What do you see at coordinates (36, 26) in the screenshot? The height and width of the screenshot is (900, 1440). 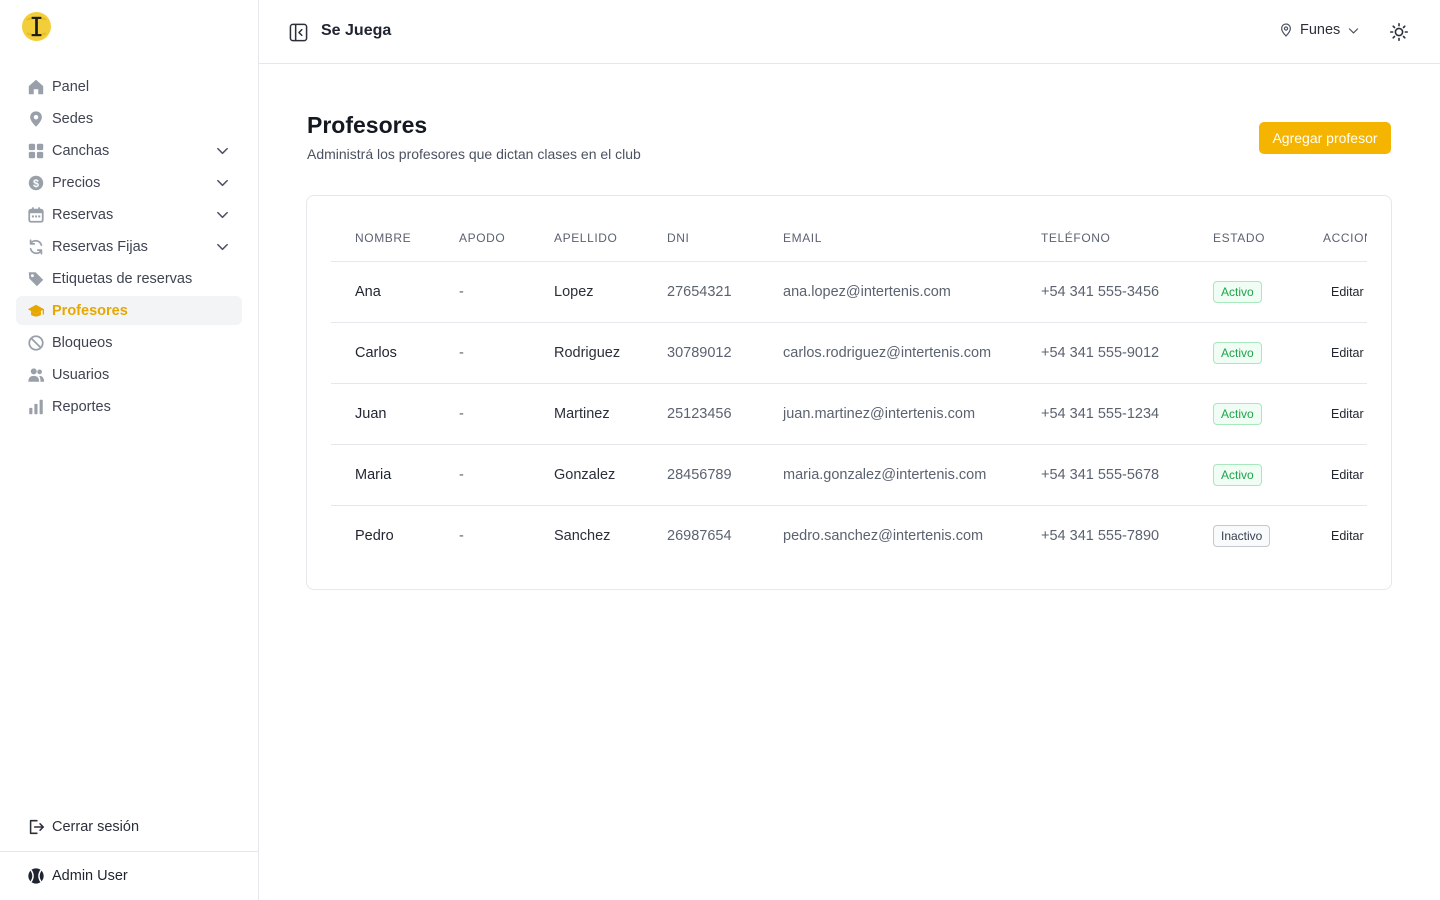 I see `app-logo-icon` at bounding box center [36, 26].